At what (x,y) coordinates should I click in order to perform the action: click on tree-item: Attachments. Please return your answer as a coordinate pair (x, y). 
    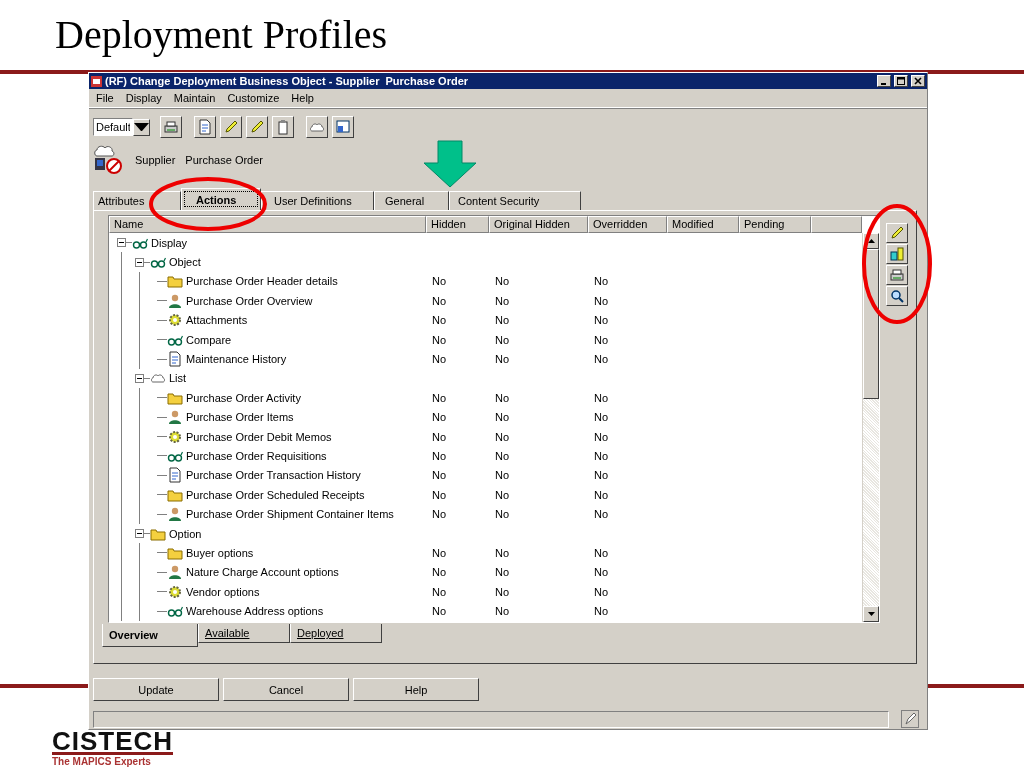
    Looking at the image, I should click on (217, 320).